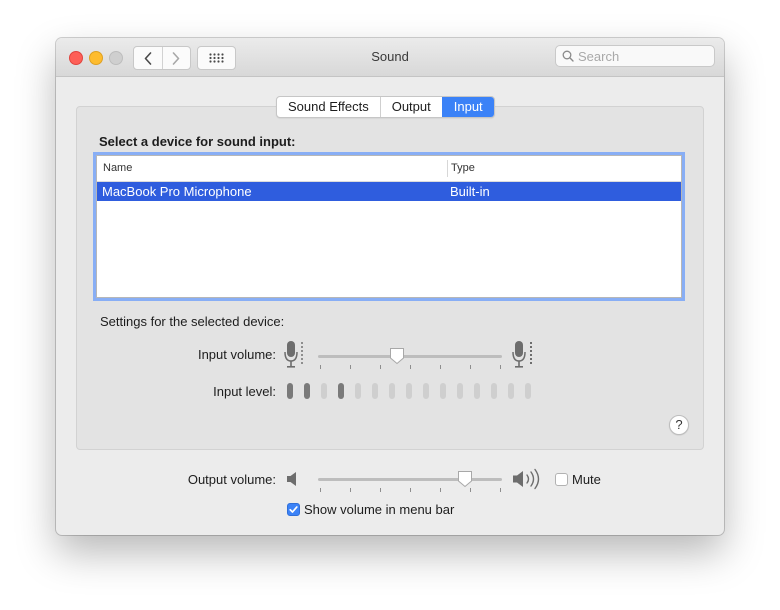  I want to click on device-type-cell: Built-in, so click(470, 191).